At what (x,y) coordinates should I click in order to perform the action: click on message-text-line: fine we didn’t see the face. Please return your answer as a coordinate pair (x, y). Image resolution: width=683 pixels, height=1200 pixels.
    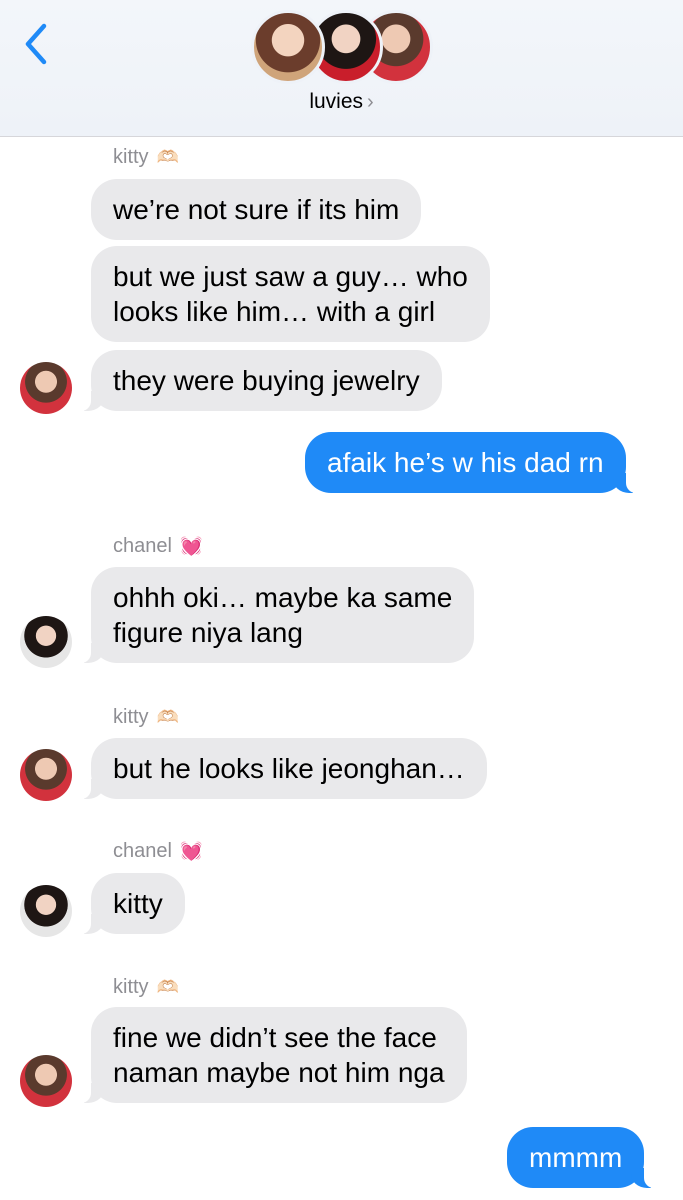
    Looking at the image, I should click on (275, 1037).